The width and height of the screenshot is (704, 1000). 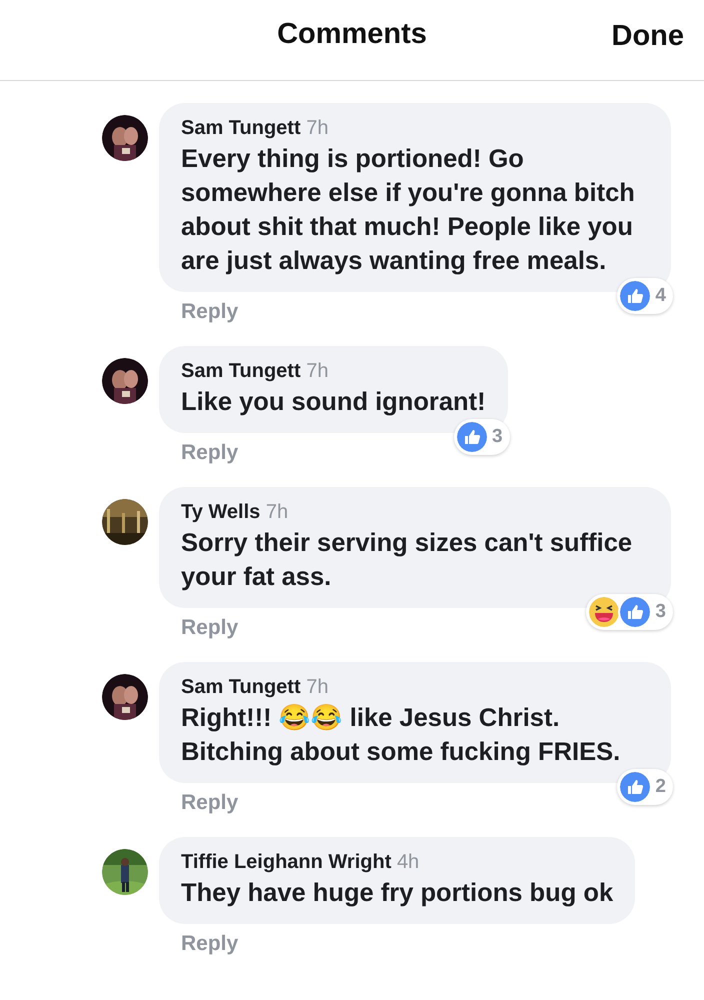 I want to click on reaction-count: 2, so click(x=660, y=787).